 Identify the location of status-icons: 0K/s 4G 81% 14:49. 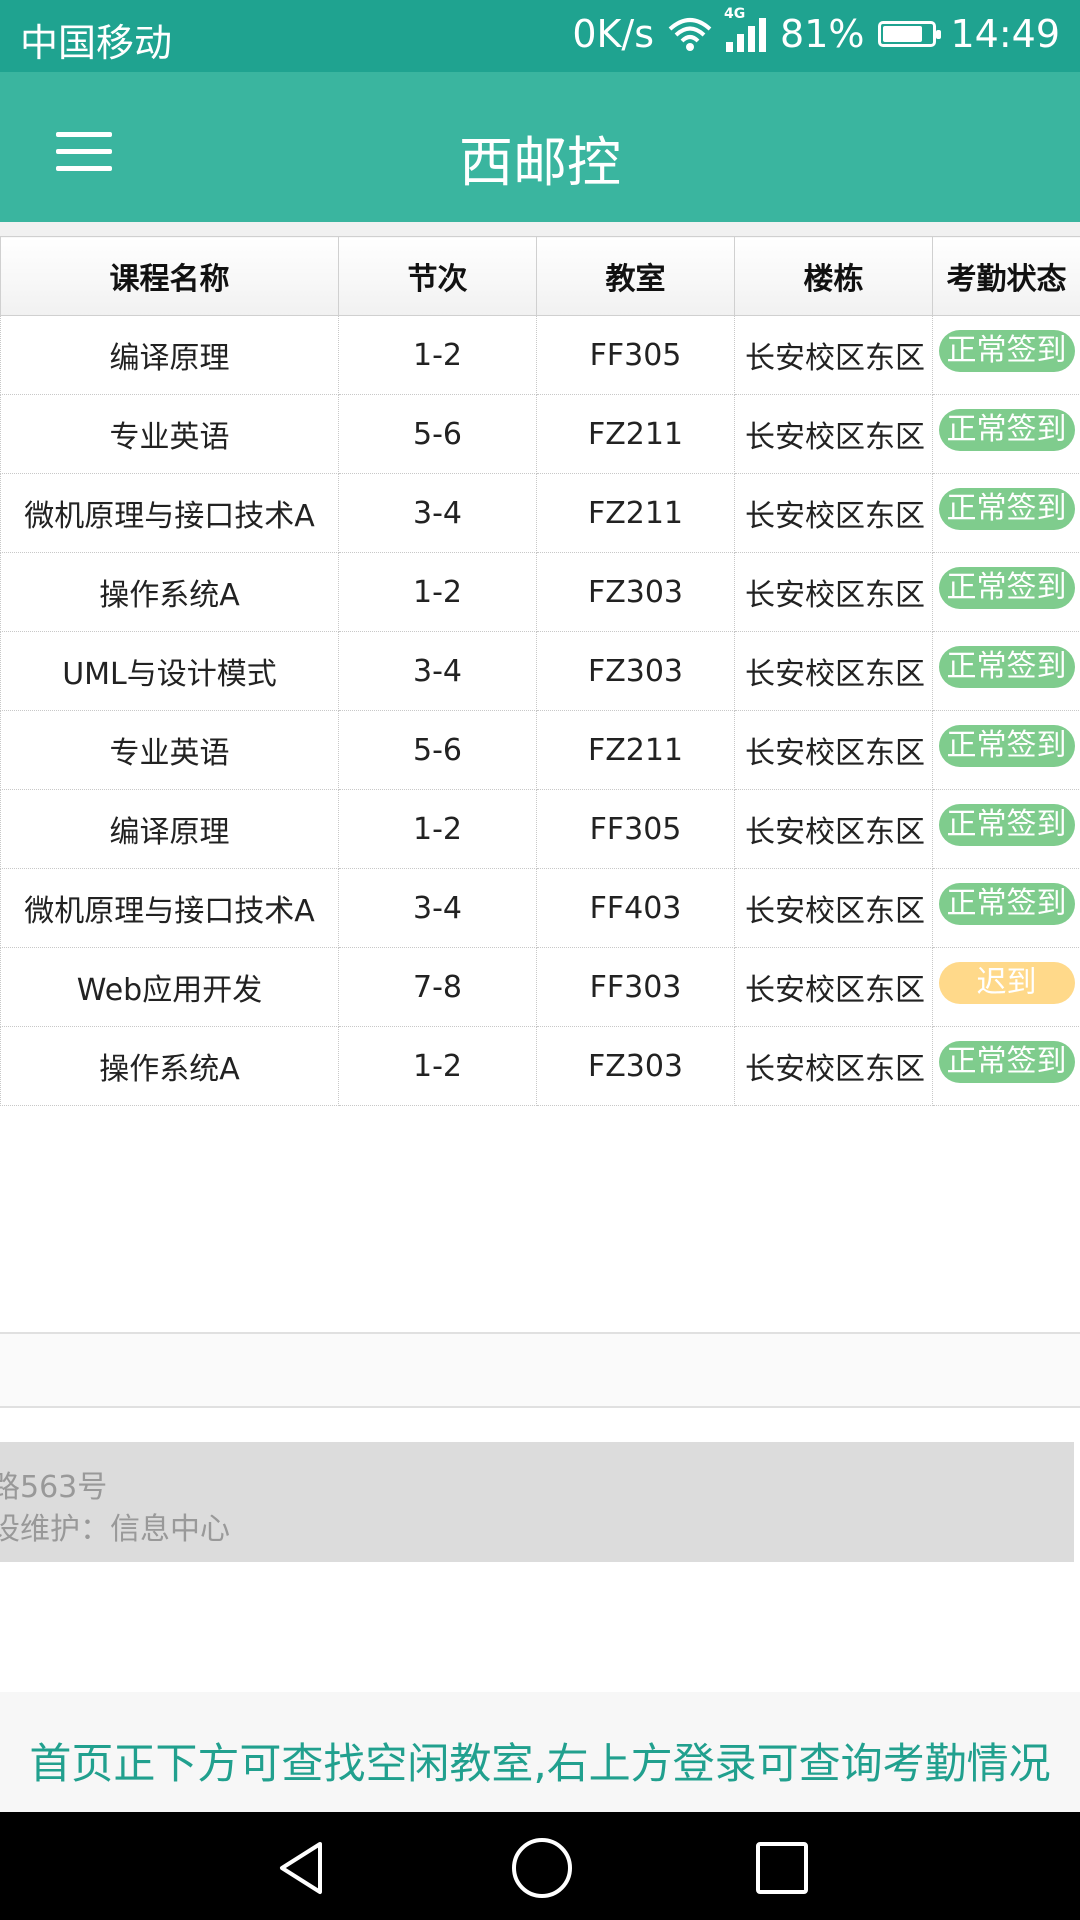
(816, 31).